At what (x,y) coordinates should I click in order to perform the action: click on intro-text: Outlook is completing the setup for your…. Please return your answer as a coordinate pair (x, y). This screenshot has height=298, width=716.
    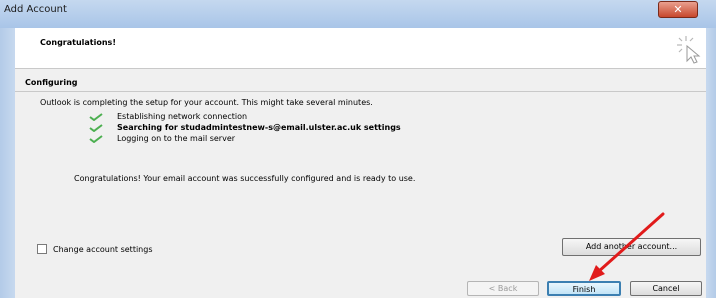
    Looking at the image, I should click on (206, 102).